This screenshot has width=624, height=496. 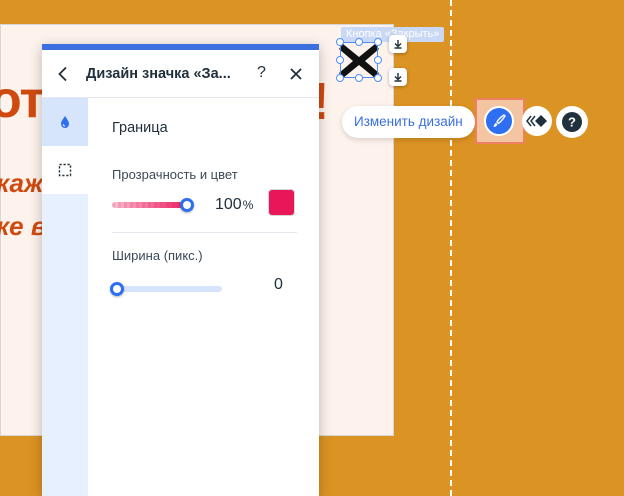 What do you see at coordinates (117, 289) in the screenshot?
I see `width-slider-knob` at bounding box center [117, 289].